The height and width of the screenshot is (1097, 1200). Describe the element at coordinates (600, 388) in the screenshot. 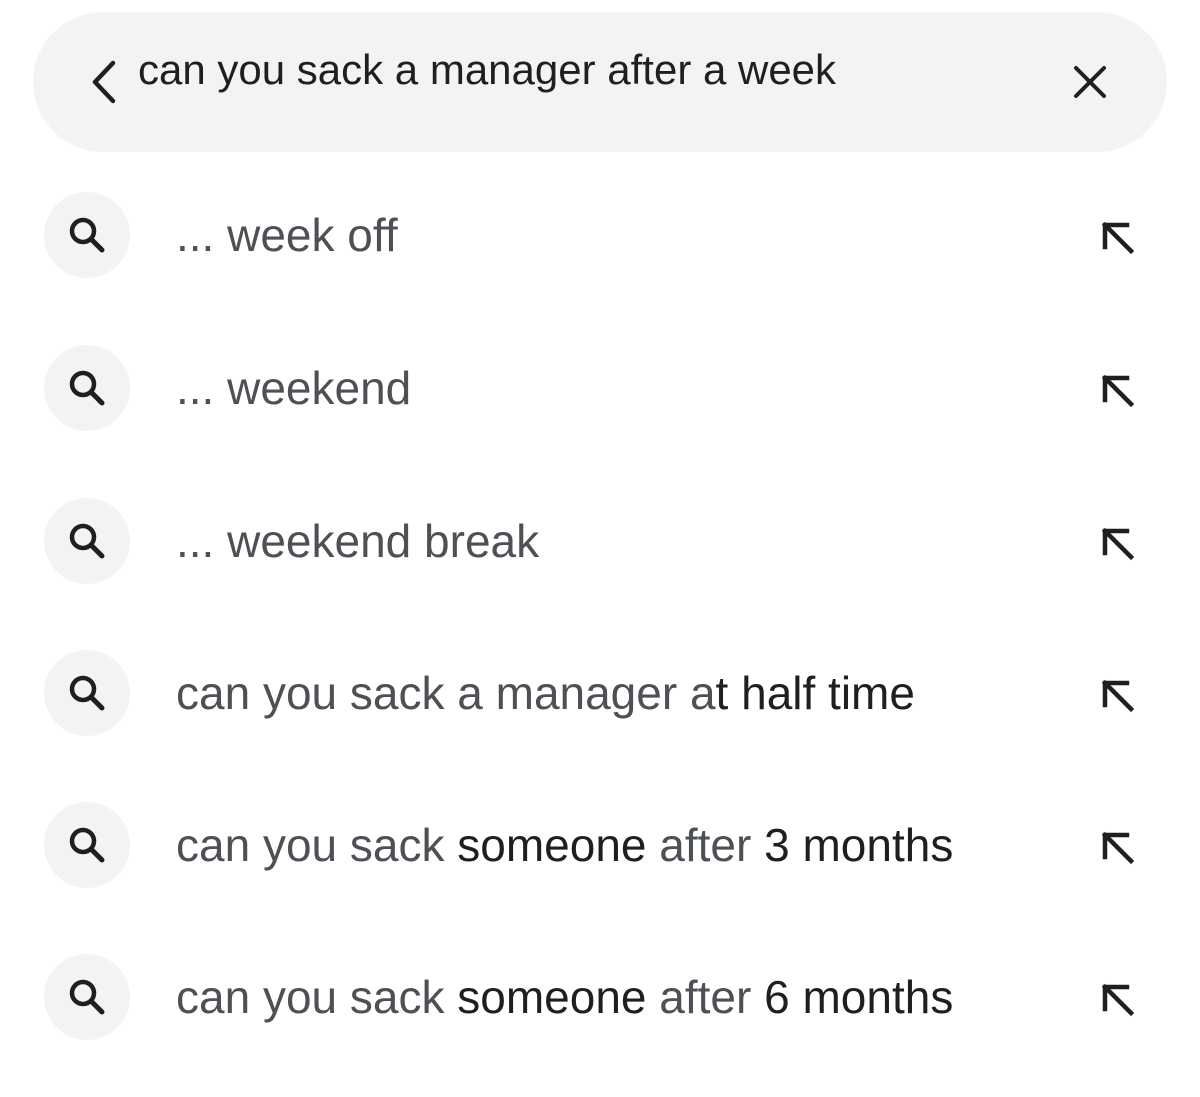

I see `suggestion-item: ... weekend` at that location.